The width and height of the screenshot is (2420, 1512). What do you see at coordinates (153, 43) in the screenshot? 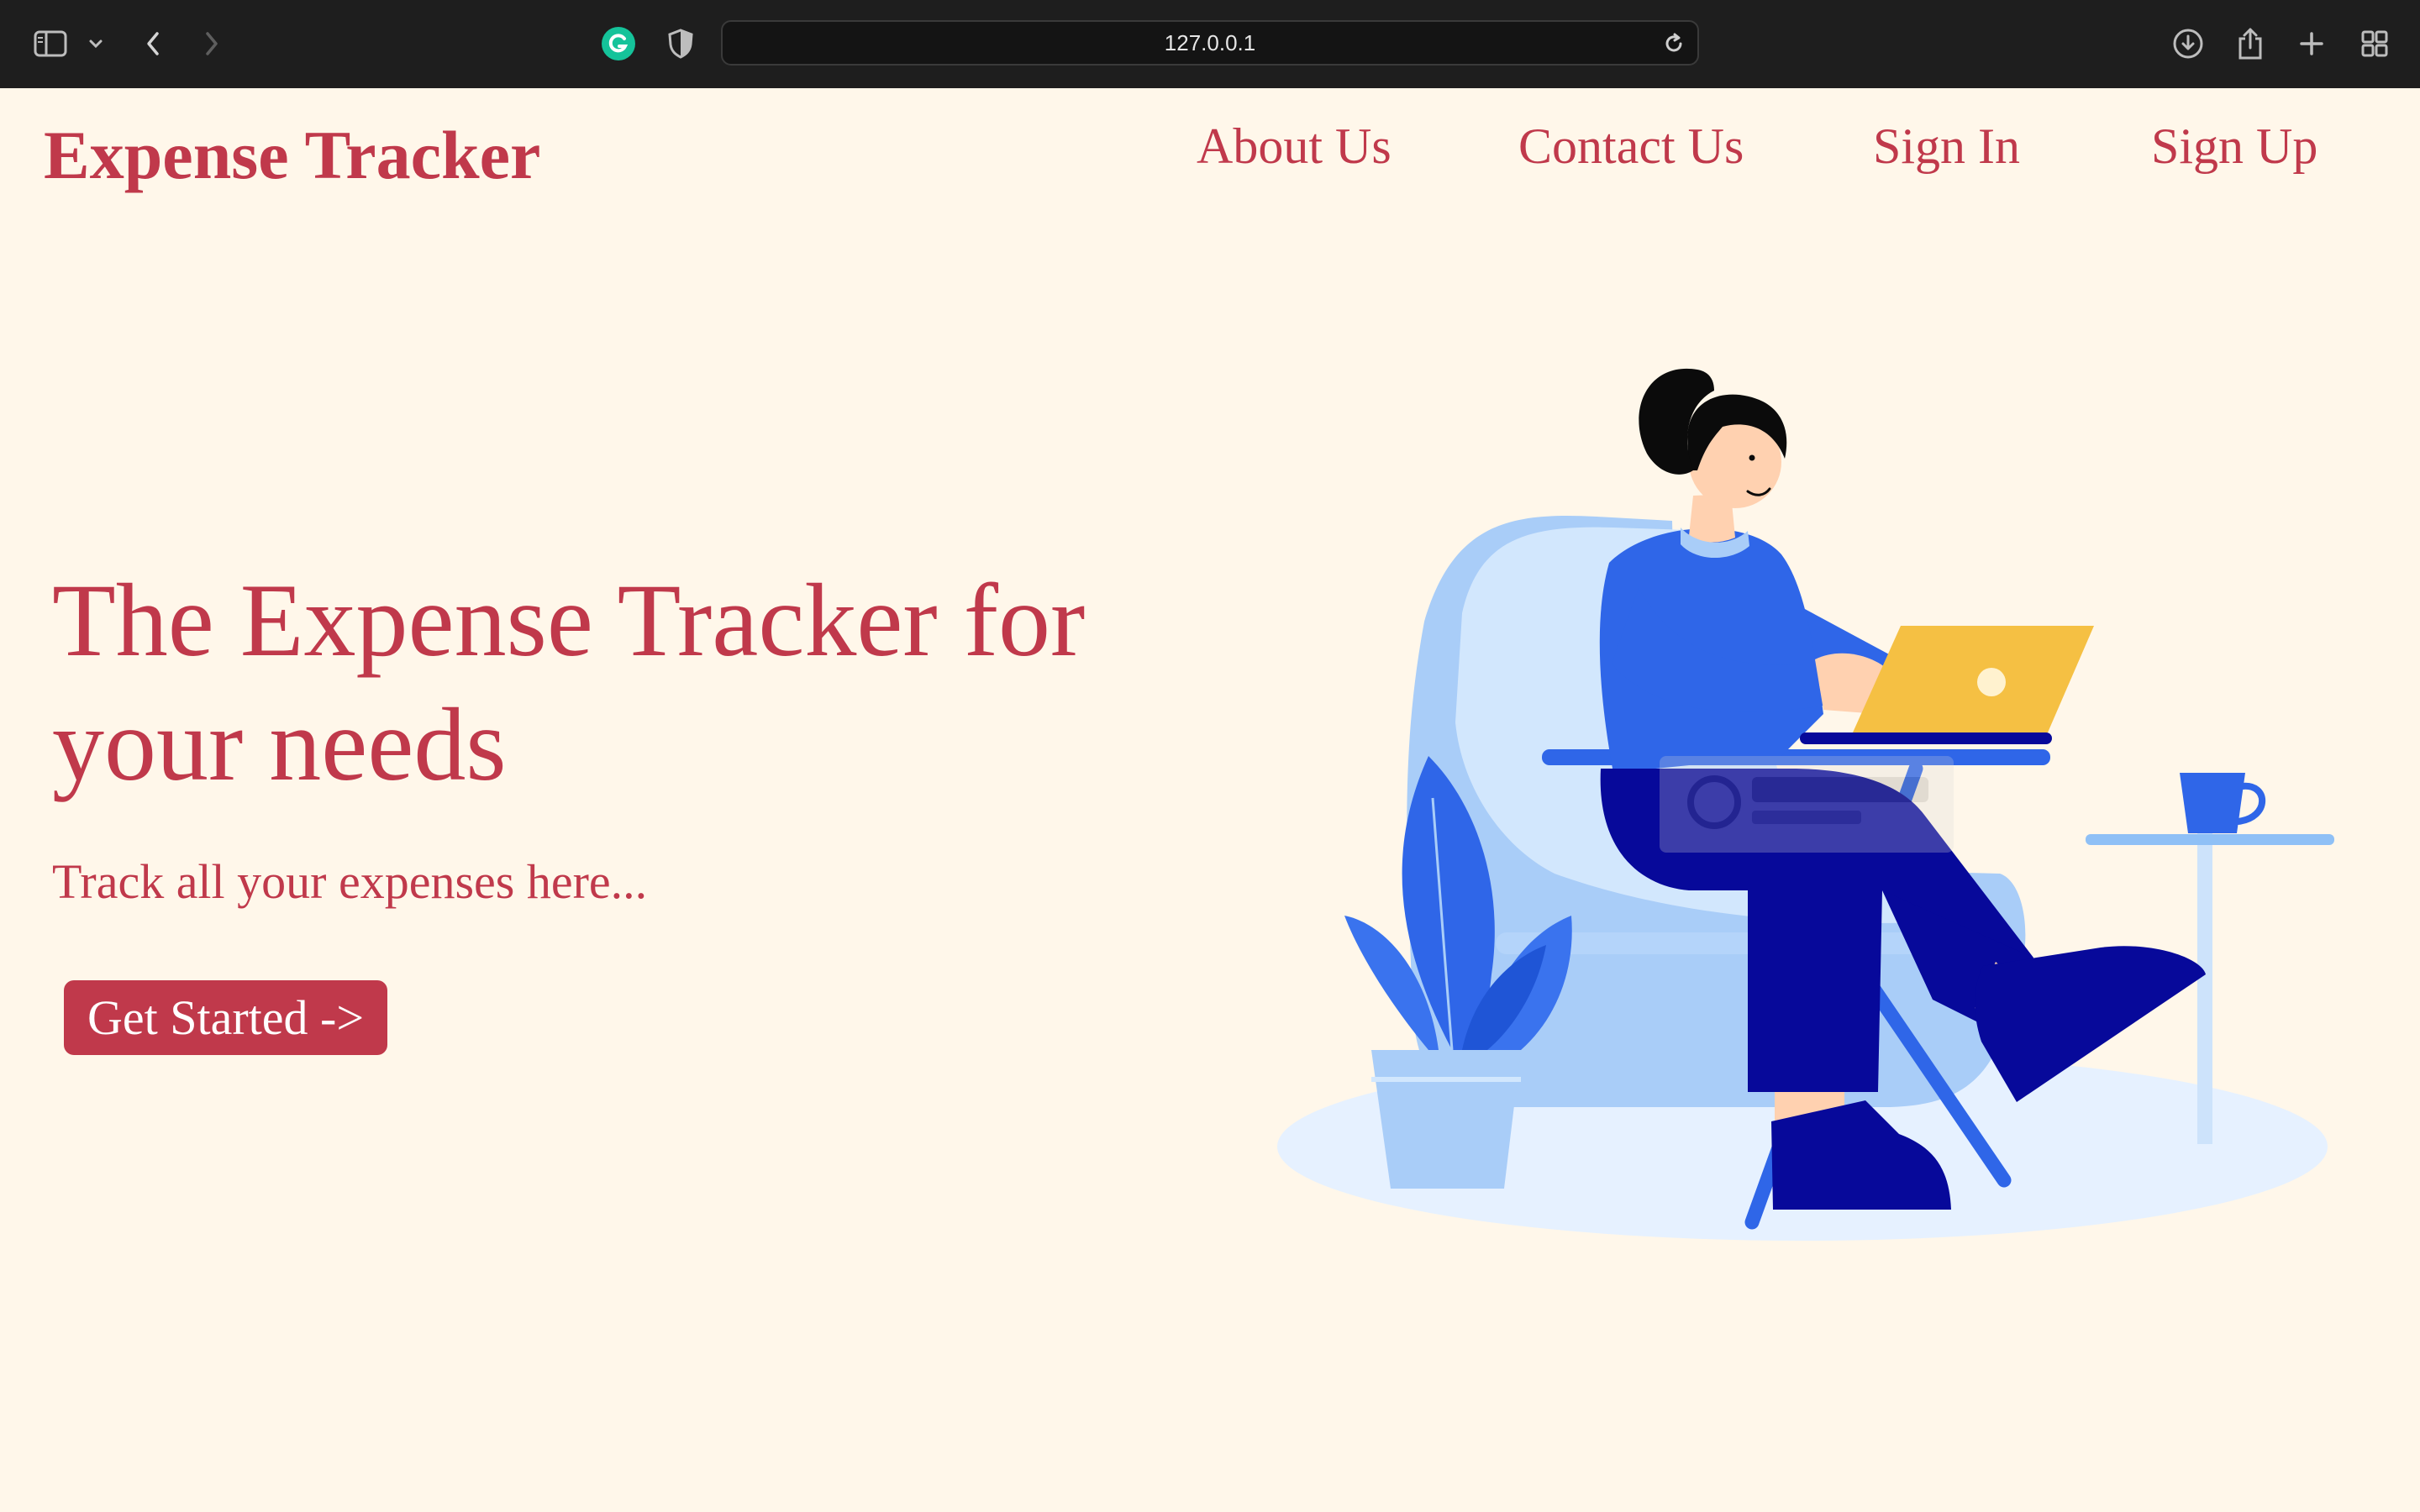
I see `back-icon` at bounding box center [153, 43].